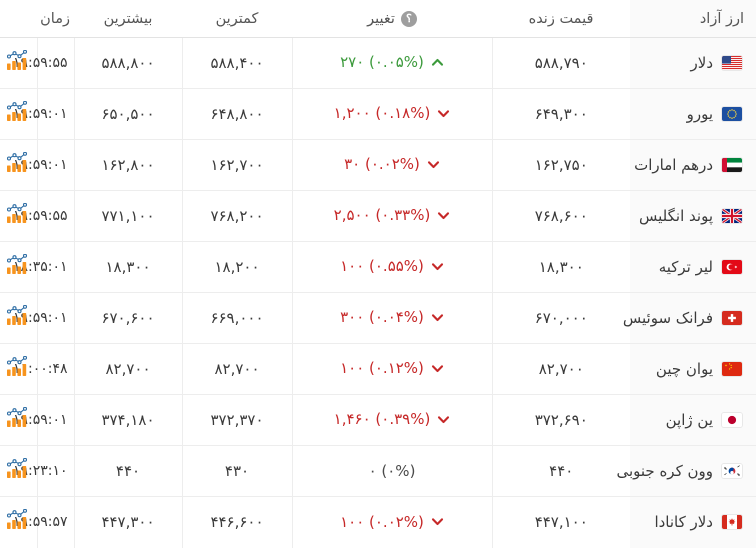  What do you see at coordinates (127, 318) in the screenshot?
I see `cell-highest-price: ۶۷۰,۶۰۰` at bounding box center [127, 318].